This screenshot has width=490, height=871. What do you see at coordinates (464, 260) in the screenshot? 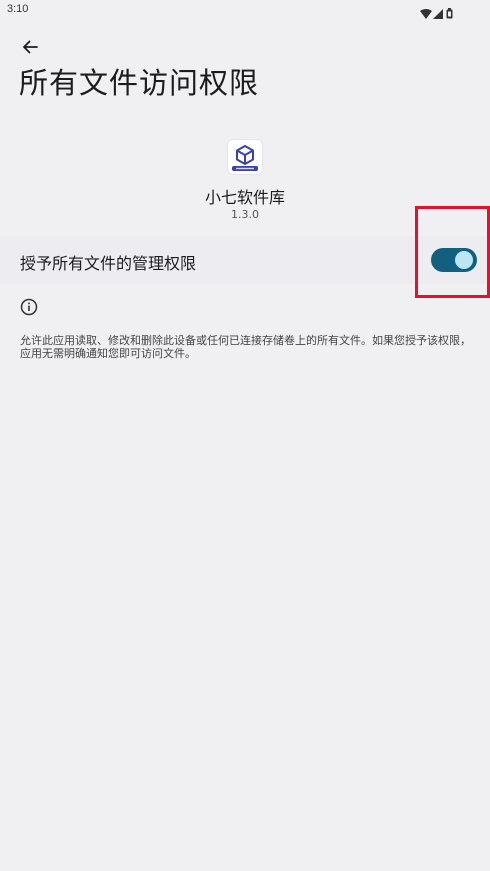
I see `toggle-thumb` at bounding box center [464, 260].